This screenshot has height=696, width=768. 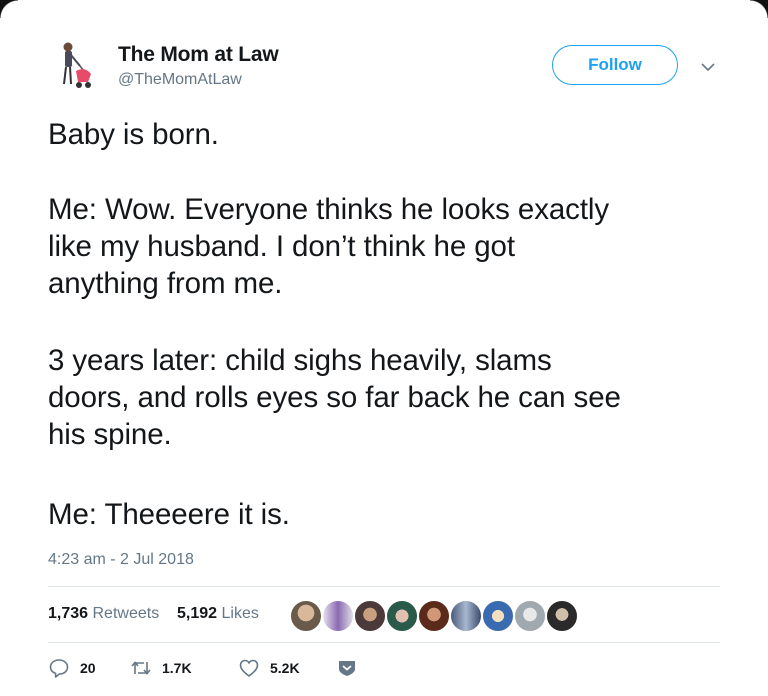 What do you see at coordinates (59, 668) in the screenshot?
I see `reply-icon` at bounding box center [59, 668].